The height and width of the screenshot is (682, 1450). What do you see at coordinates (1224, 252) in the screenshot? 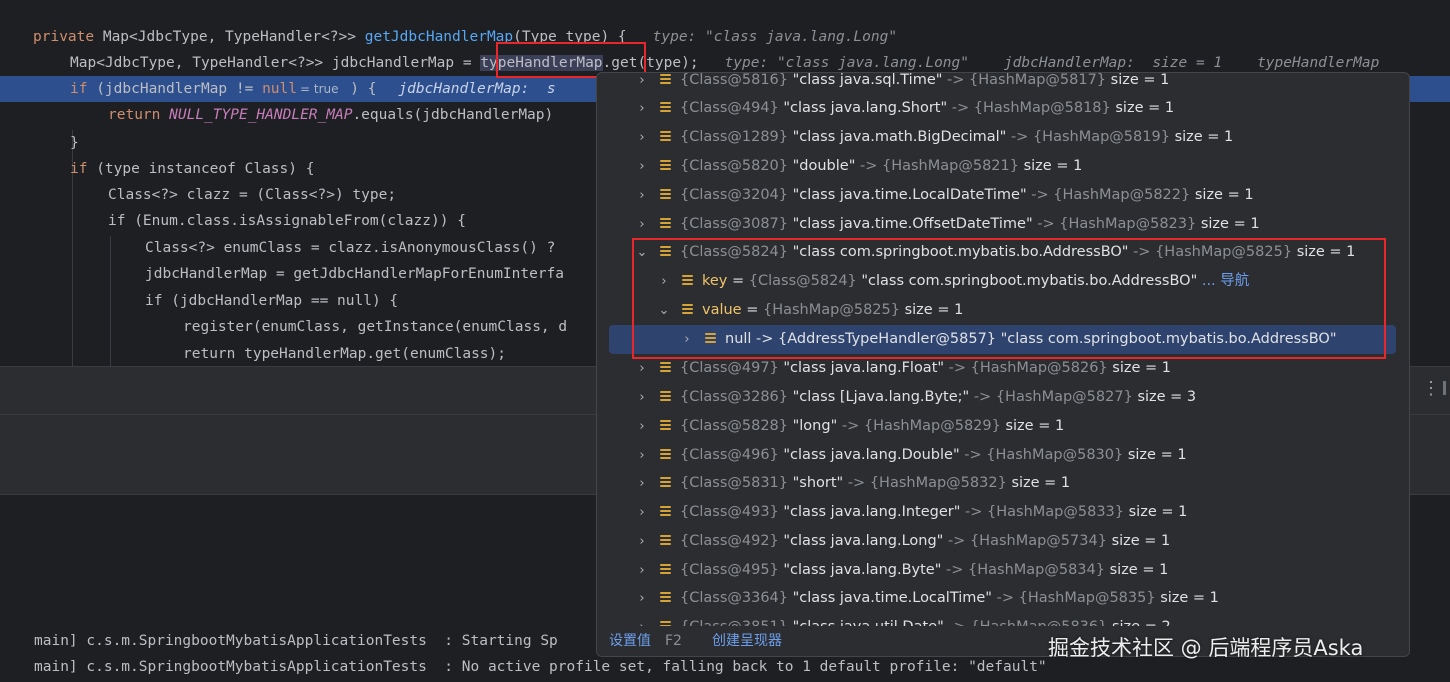
I see `map-id: {HashMap@5825}` at bounding box center [1224, 252].